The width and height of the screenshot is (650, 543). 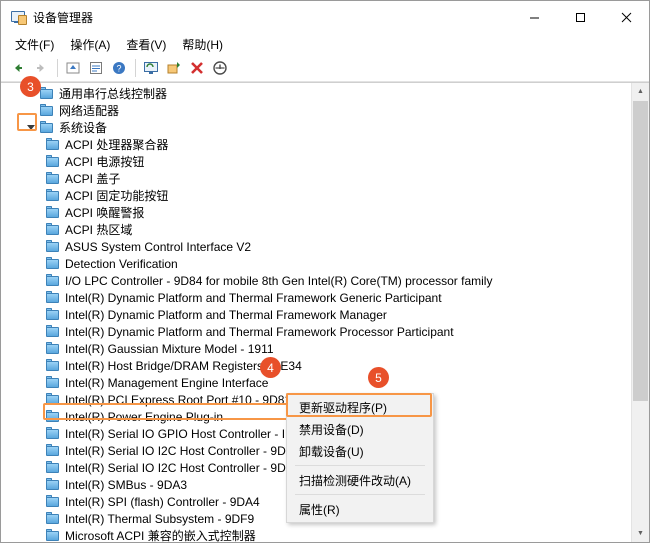 I want to click on device-label: Intel(R) Thermal Subsystem - 9DF9, so click(x=160, y=518).